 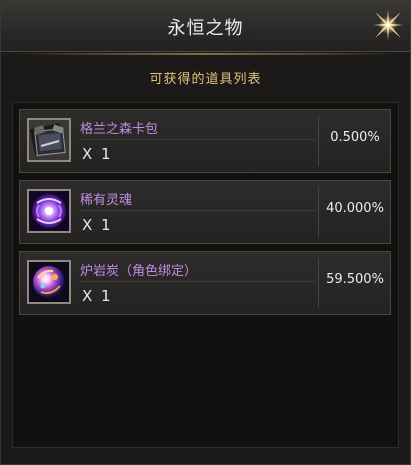 What do you see at coordinates (119, 129) in the screenshot?
I see `item-name: 格兰之森卡包` at bounding box center [119, 129].